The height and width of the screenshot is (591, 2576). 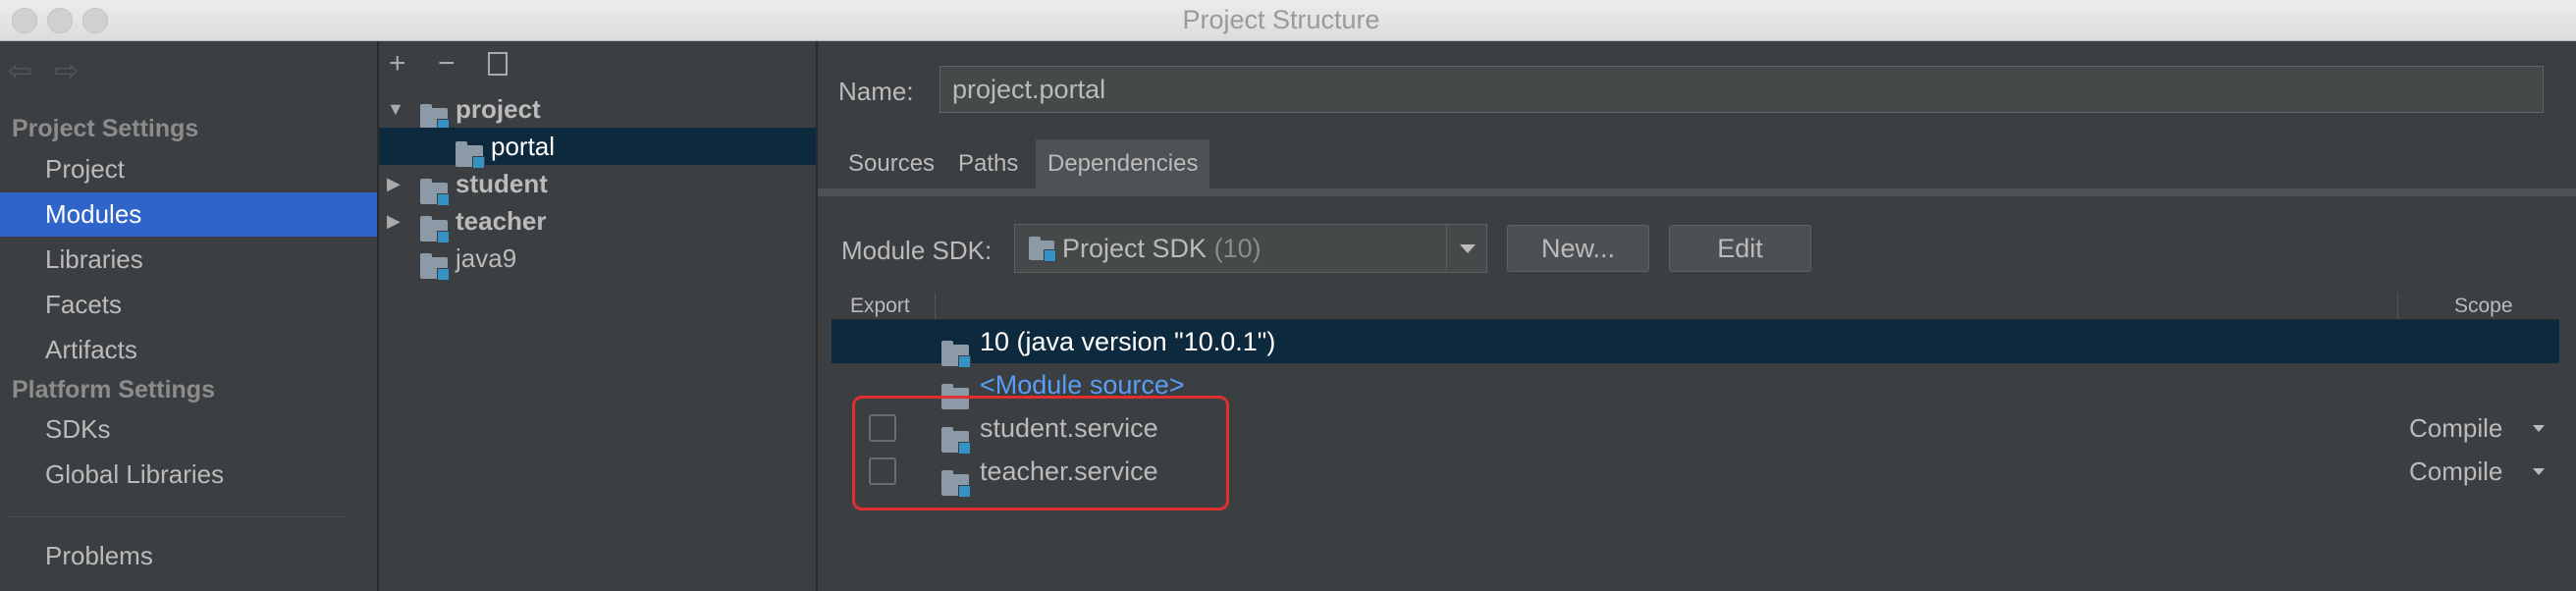 I want to click on sidebar-item-facets: Facets, so click(x=188, y=305).